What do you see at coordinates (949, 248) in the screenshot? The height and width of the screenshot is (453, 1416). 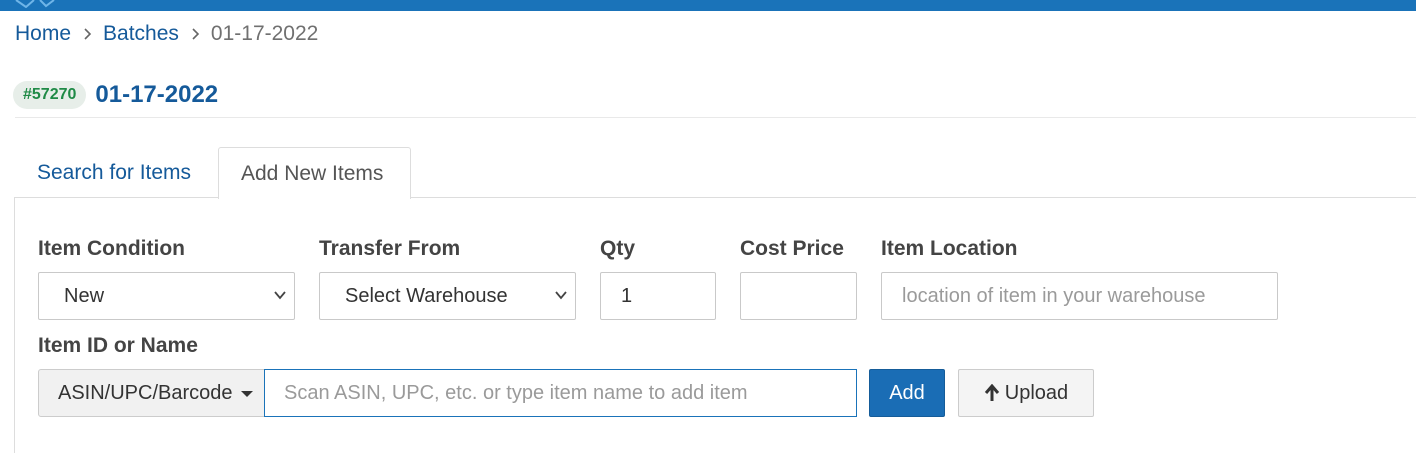 I see `item-location-label: Item Location` at bounding box center [949, 248].